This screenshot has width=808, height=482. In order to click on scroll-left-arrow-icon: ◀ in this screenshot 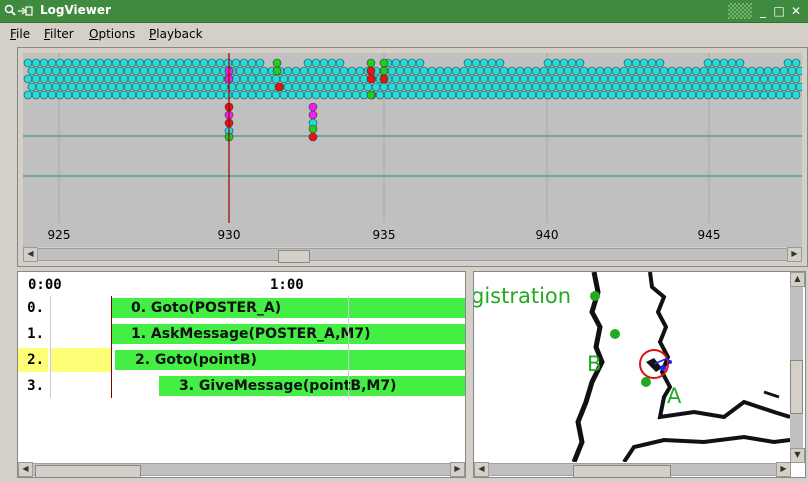, I will do `click(30, 254)`.